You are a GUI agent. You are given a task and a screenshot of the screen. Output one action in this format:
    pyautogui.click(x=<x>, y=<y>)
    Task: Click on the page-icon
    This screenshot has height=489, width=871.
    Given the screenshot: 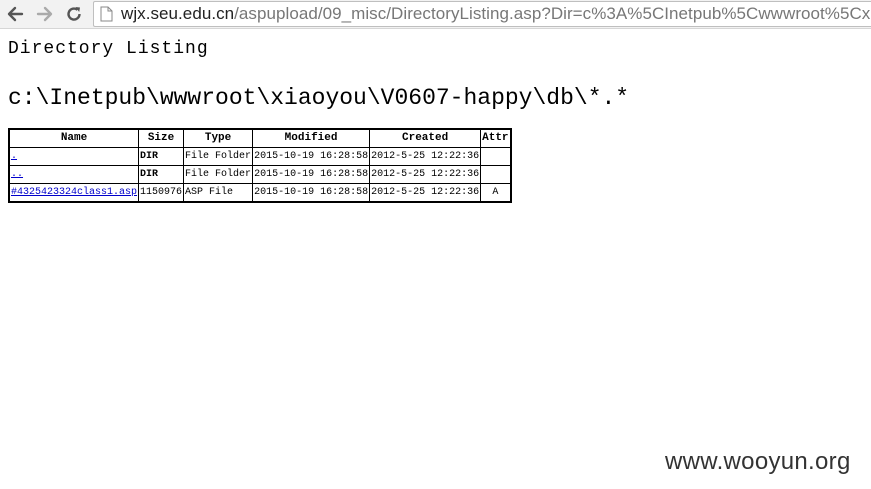 What is the action you would take?
    pyautogui.click(x=106, y=16)
    